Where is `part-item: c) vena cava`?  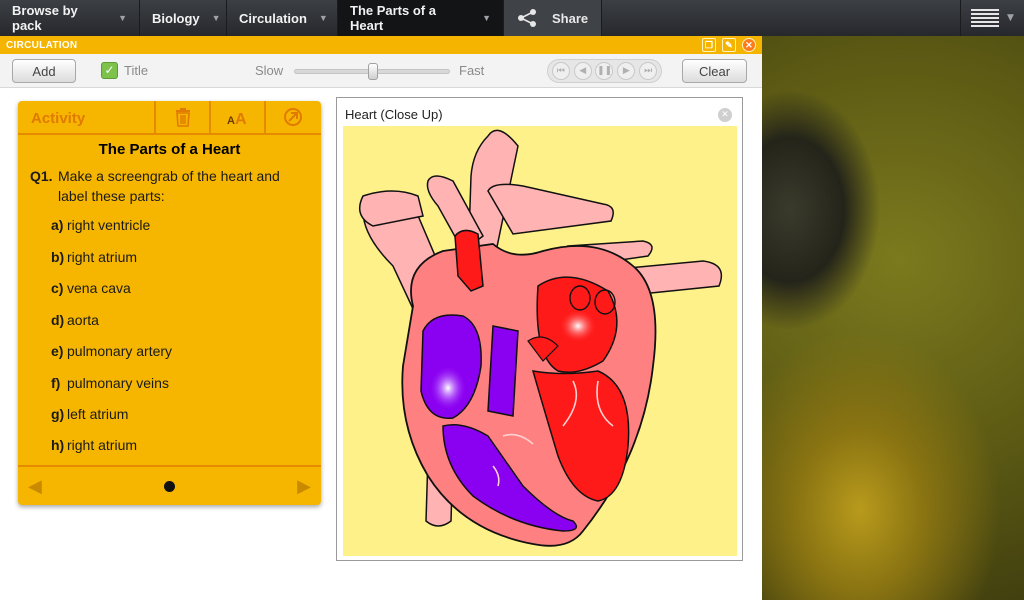
part-item: c) vena cava is located at coordinates (91, 288).